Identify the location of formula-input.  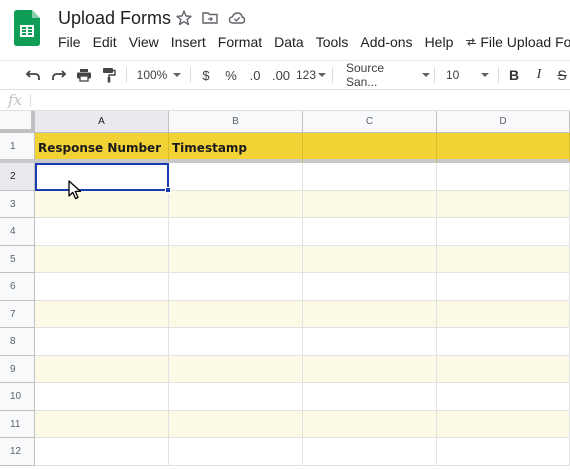
(301, 100).